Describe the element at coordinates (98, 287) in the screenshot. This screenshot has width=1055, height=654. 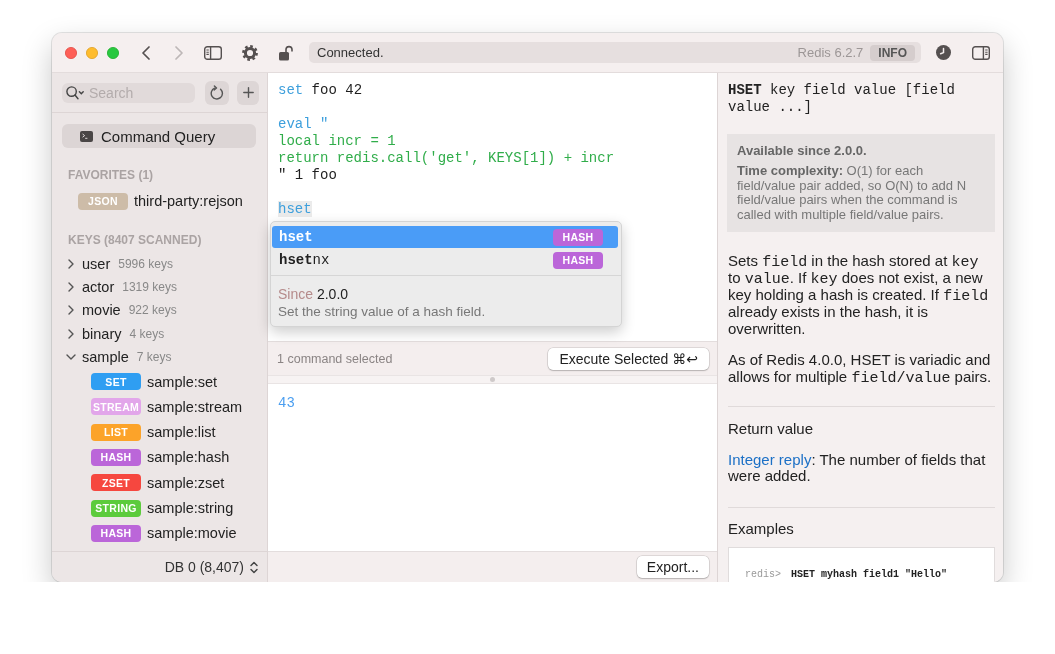
I see `key-group-name: actor` at that location.